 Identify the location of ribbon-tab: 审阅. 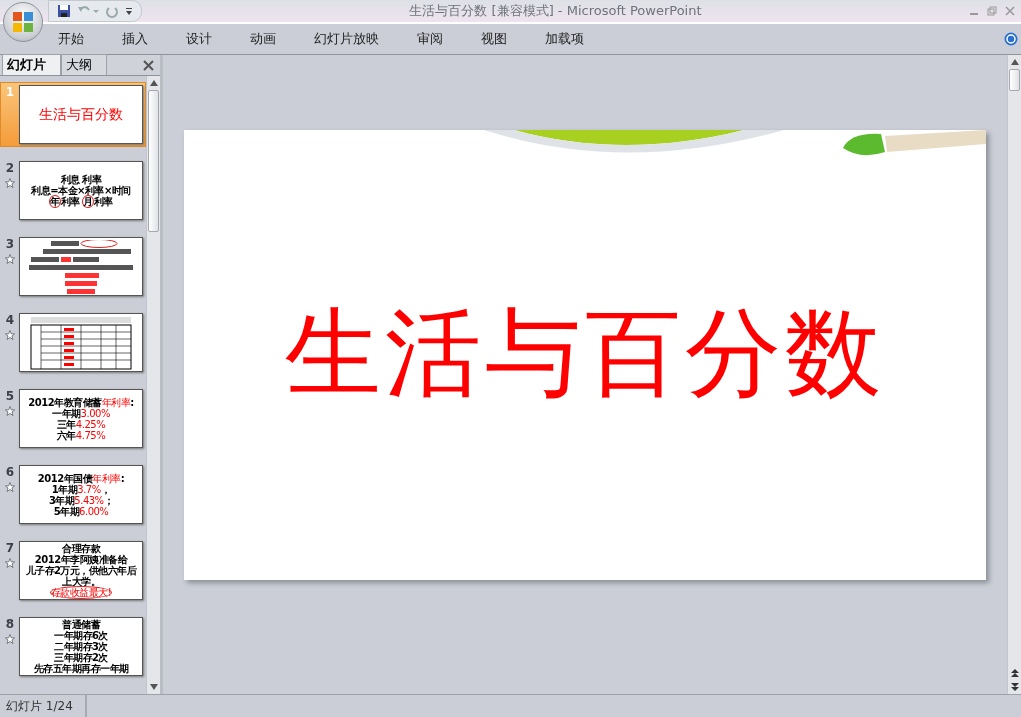
(430, 39).